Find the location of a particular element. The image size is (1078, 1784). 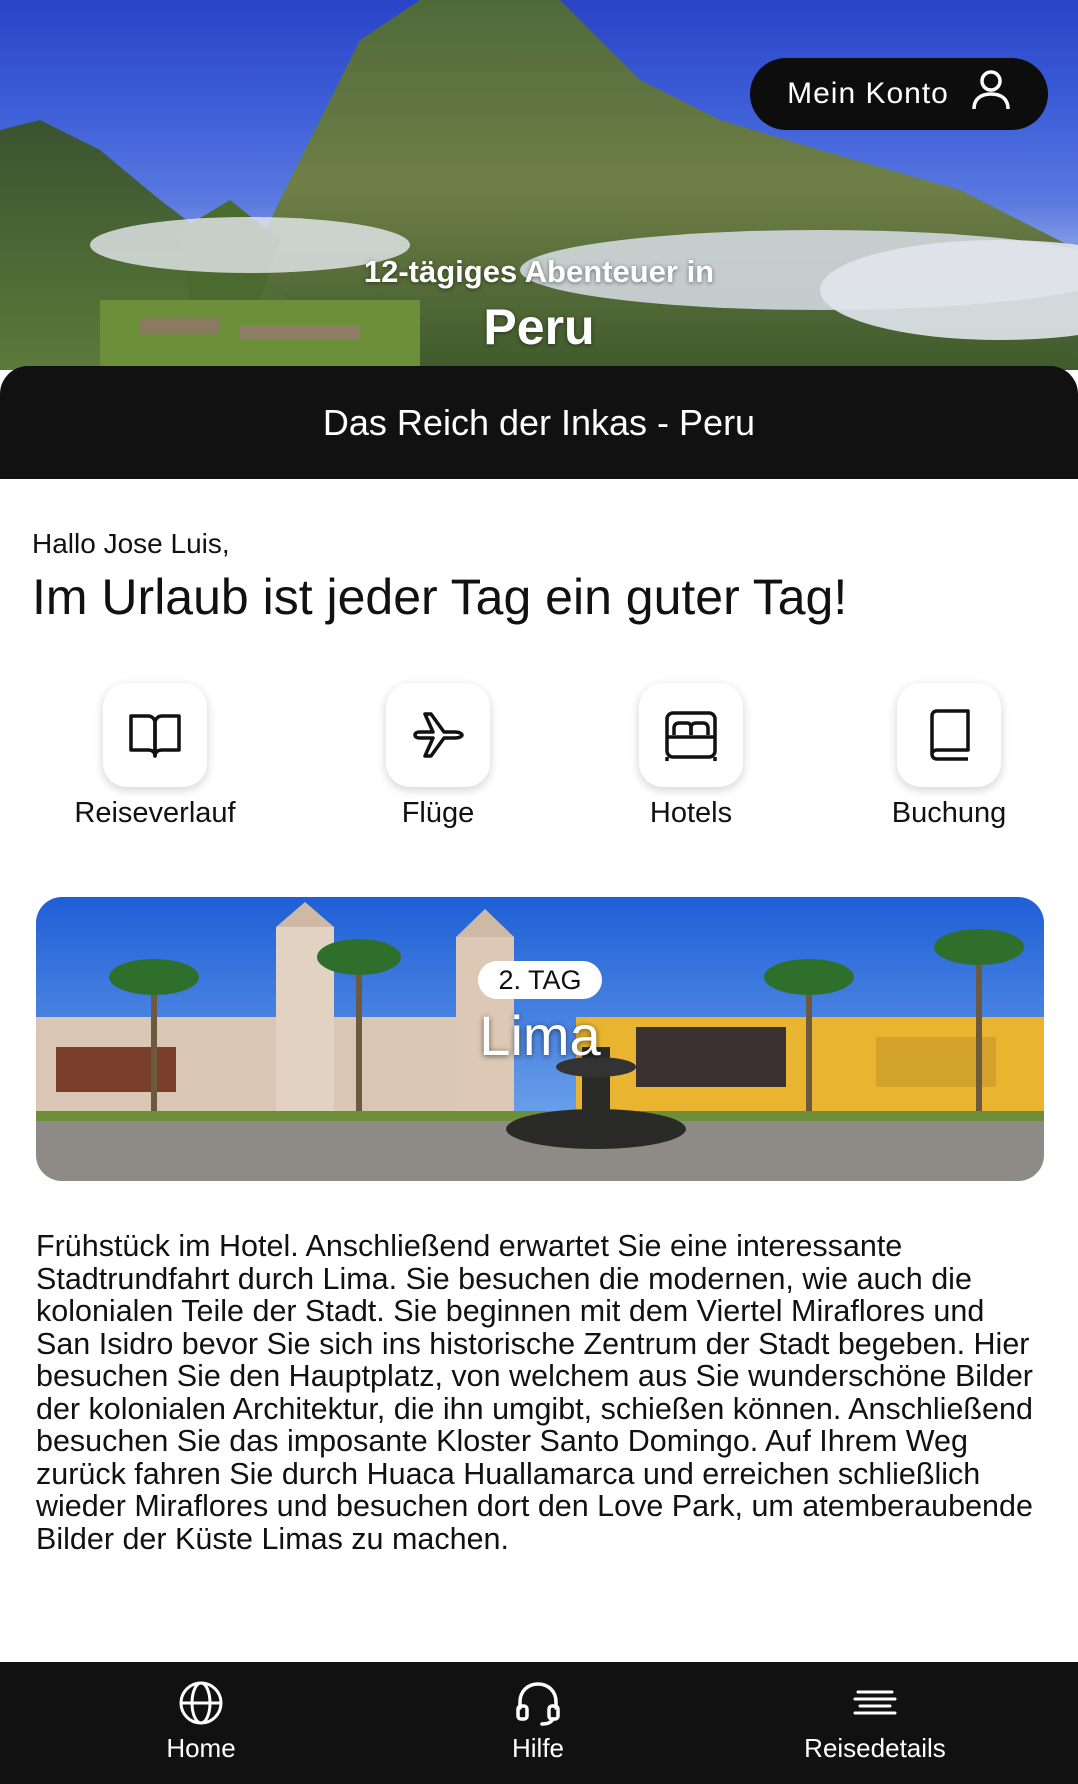

nav-hilfe: Hilfe is located at coordinates (538, 1722).